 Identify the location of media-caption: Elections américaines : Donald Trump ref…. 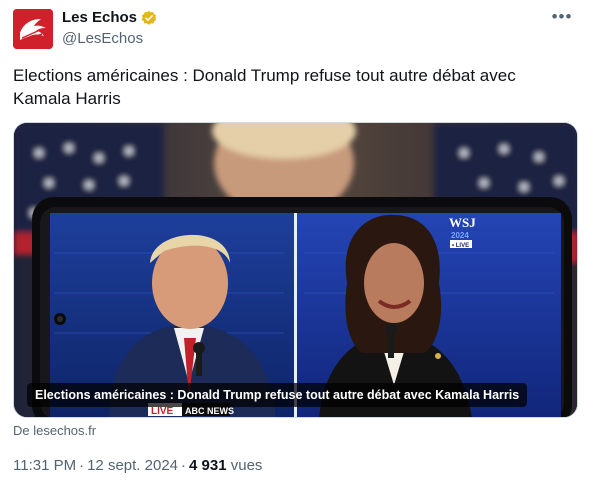
(277, 395).